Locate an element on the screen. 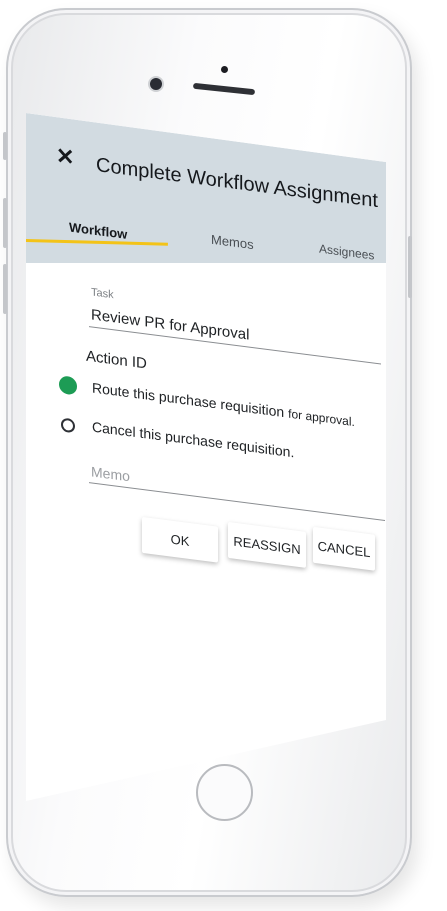 The height and width of the screenshot is (911, 447). front-camera is located at coordinates (156, 84).